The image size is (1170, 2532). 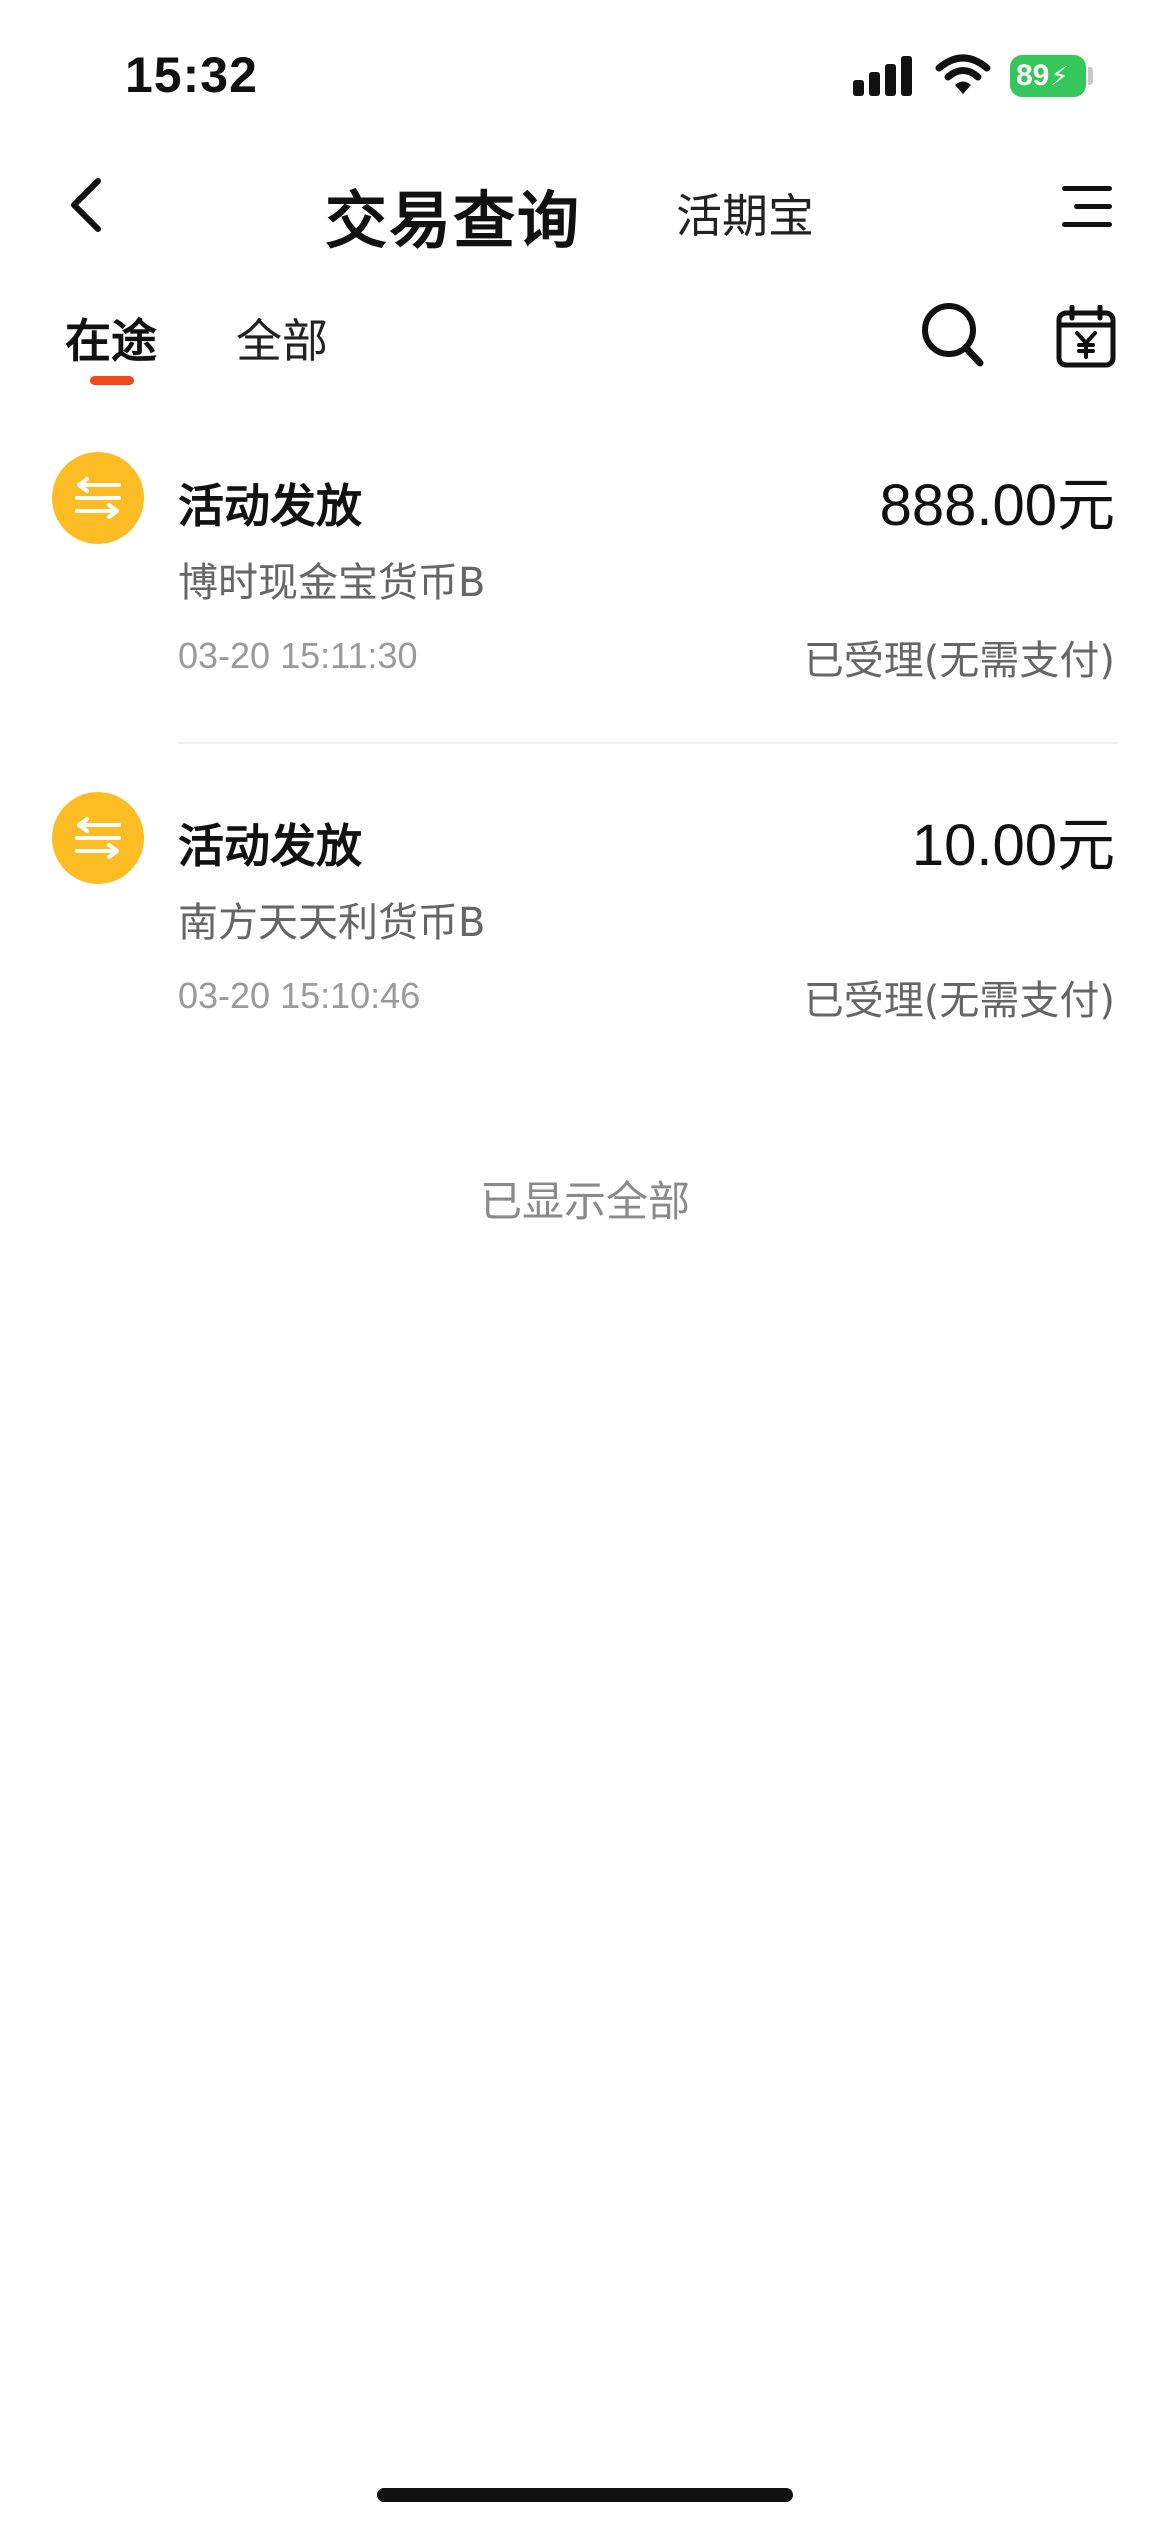 What do you see at coordinates (1013, 845) in the screenshot?
I see `transaction-amount: 10.00元` at bounding box center [1013, 845].